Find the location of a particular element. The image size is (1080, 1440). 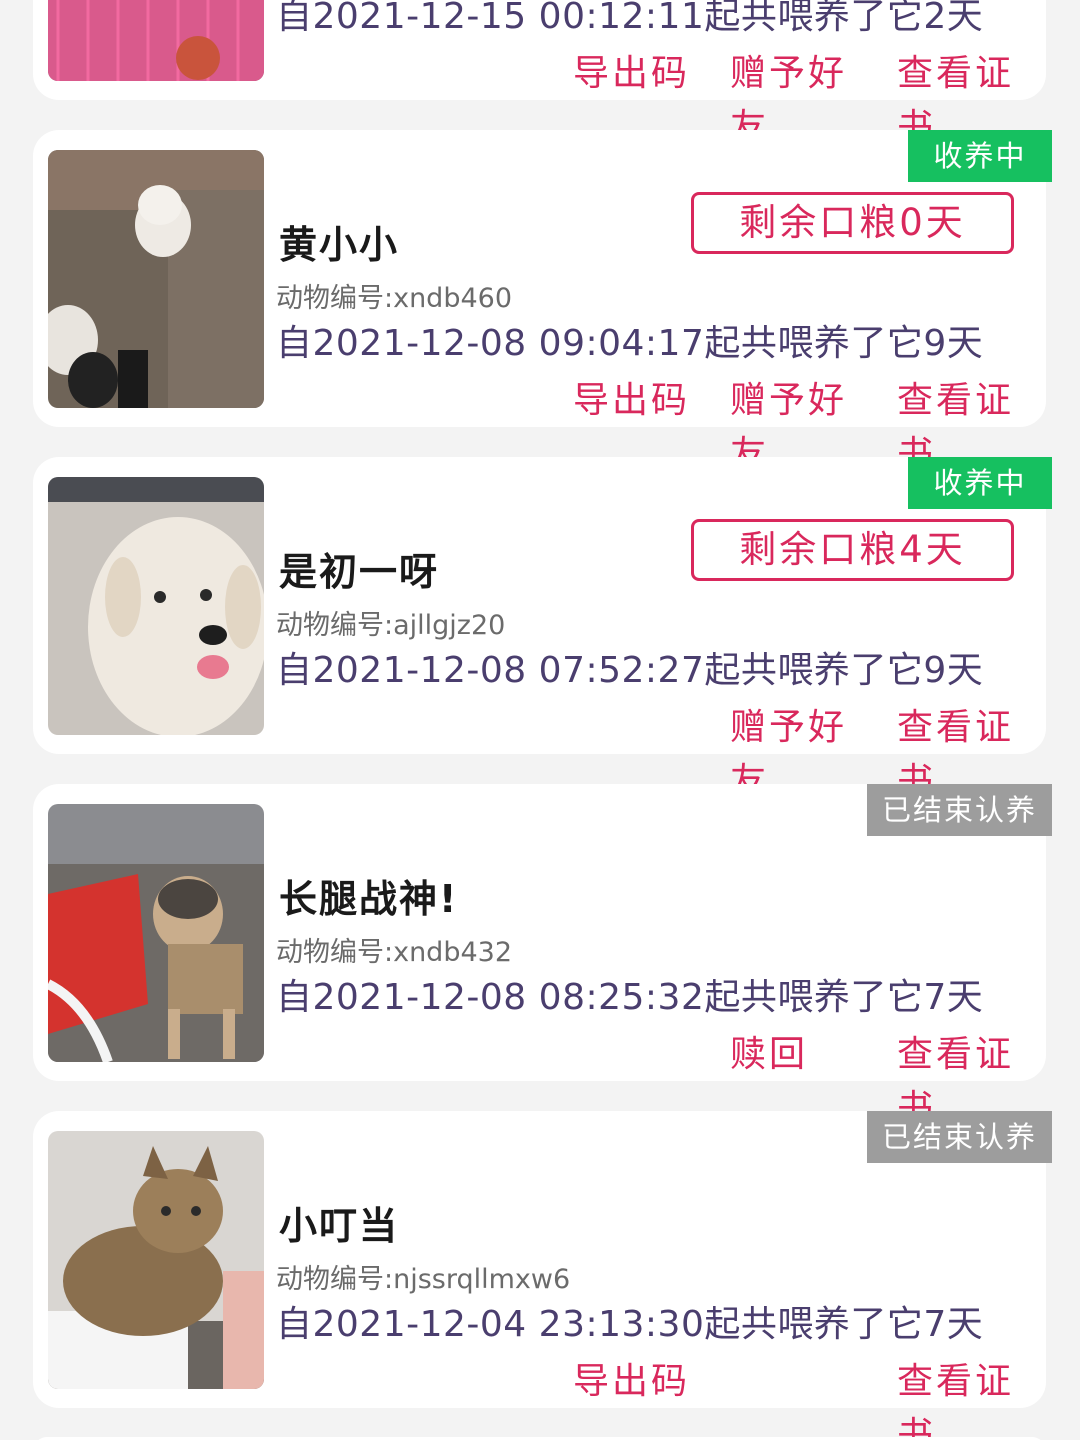

pet-name: 小叮当 is located at coordinates (339, 1226).